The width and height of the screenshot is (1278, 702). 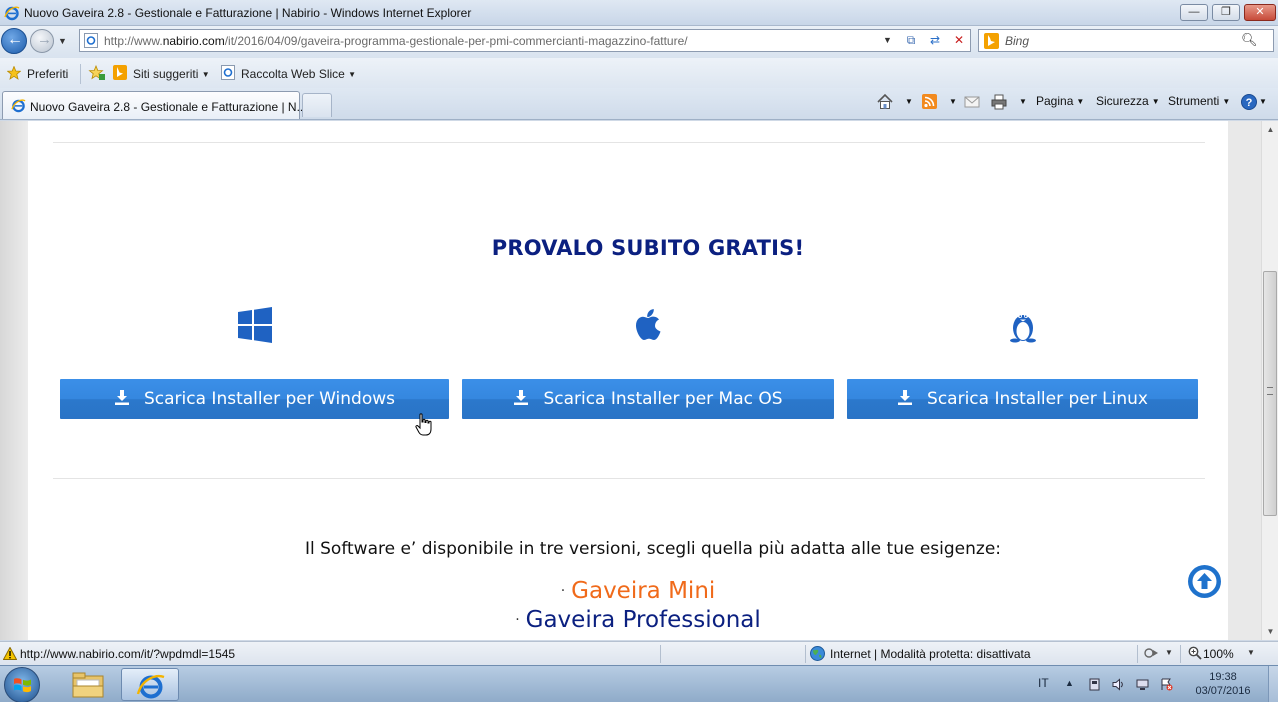 I want to click on clock-time: 19:38, so click(x=1223, y=677).